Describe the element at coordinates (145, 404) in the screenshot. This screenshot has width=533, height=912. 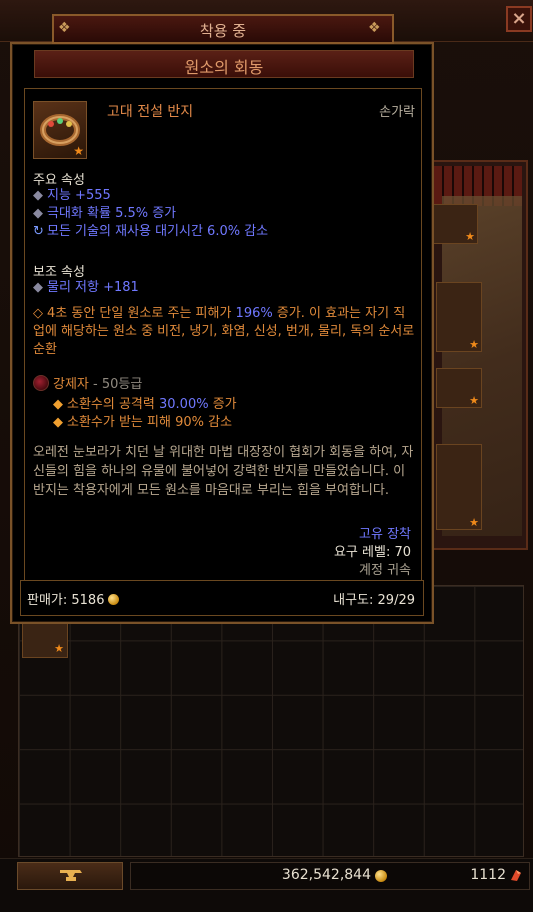
I see `gem-effect: ◆ 소환수의 공격력 30.00% 증가` at that location.